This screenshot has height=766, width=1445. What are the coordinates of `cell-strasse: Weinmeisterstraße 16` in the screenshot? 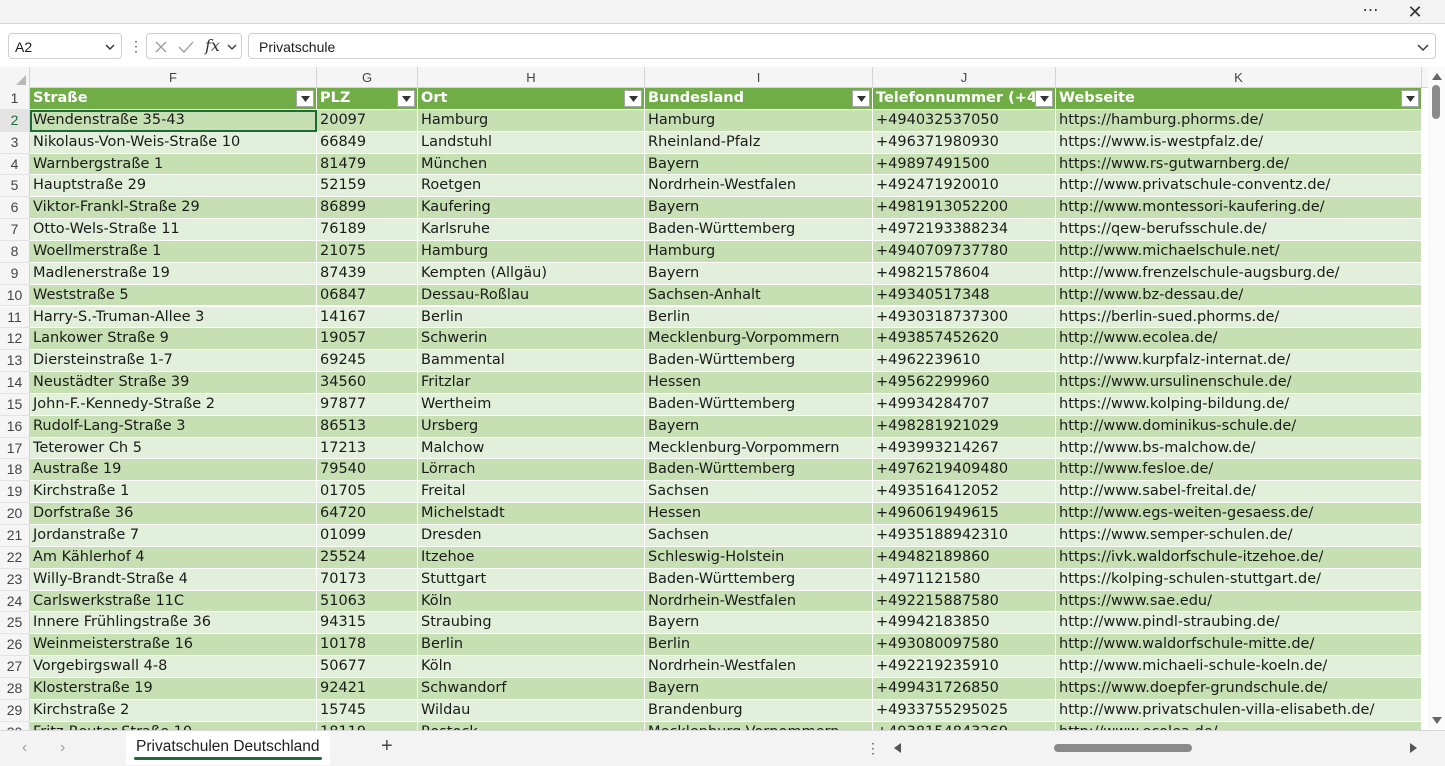 It's located at (173, 645).